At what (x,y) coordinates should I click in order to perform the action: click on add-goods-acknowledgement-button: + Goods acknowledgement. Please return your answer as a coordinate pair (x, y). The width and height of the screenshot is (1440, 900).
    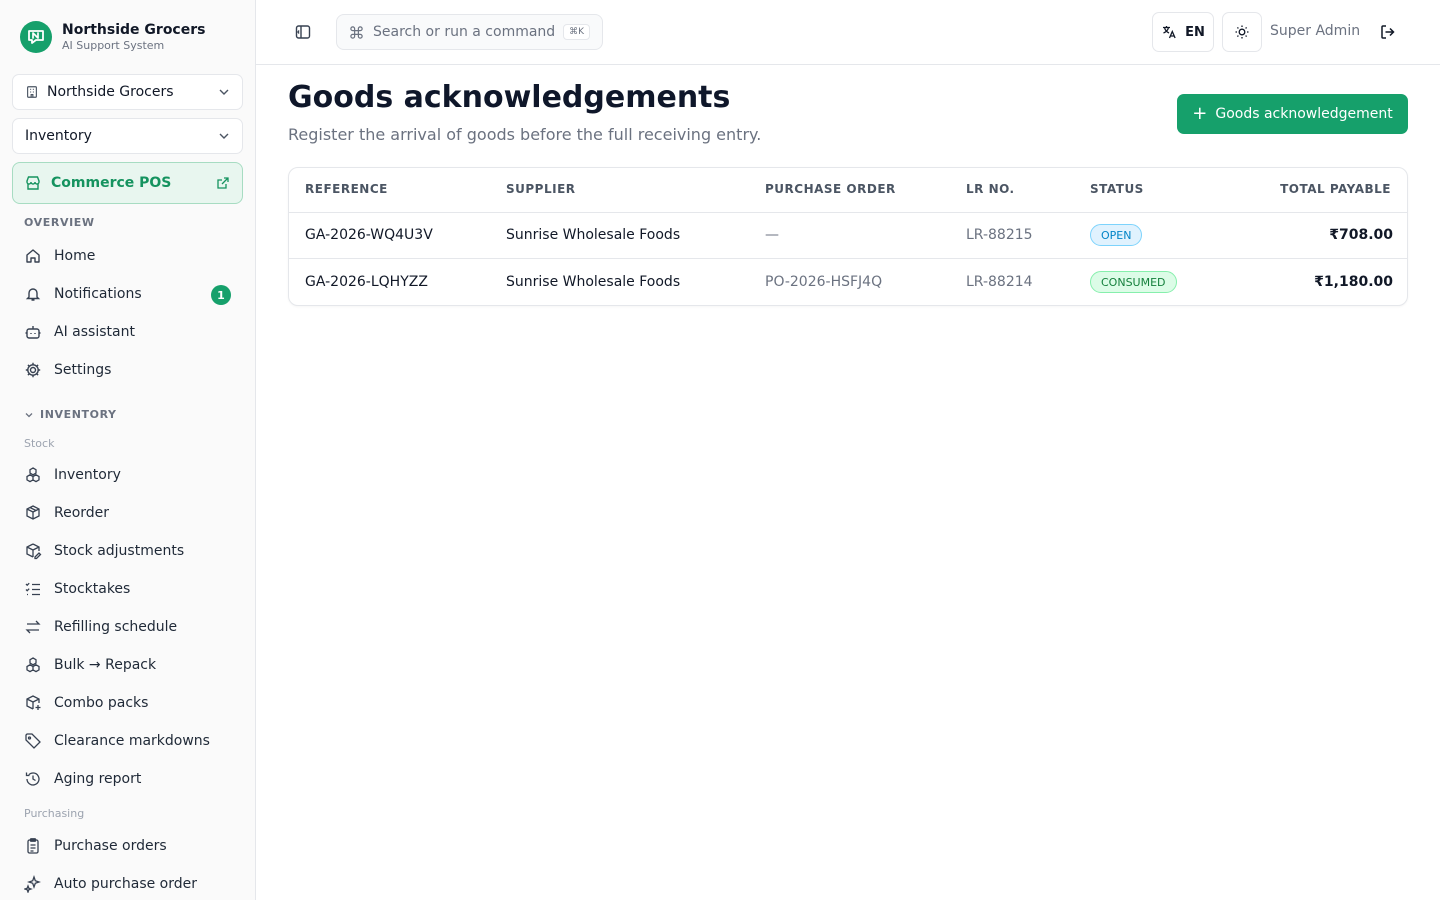
    Looking at the image, I should click on (1292, 114).